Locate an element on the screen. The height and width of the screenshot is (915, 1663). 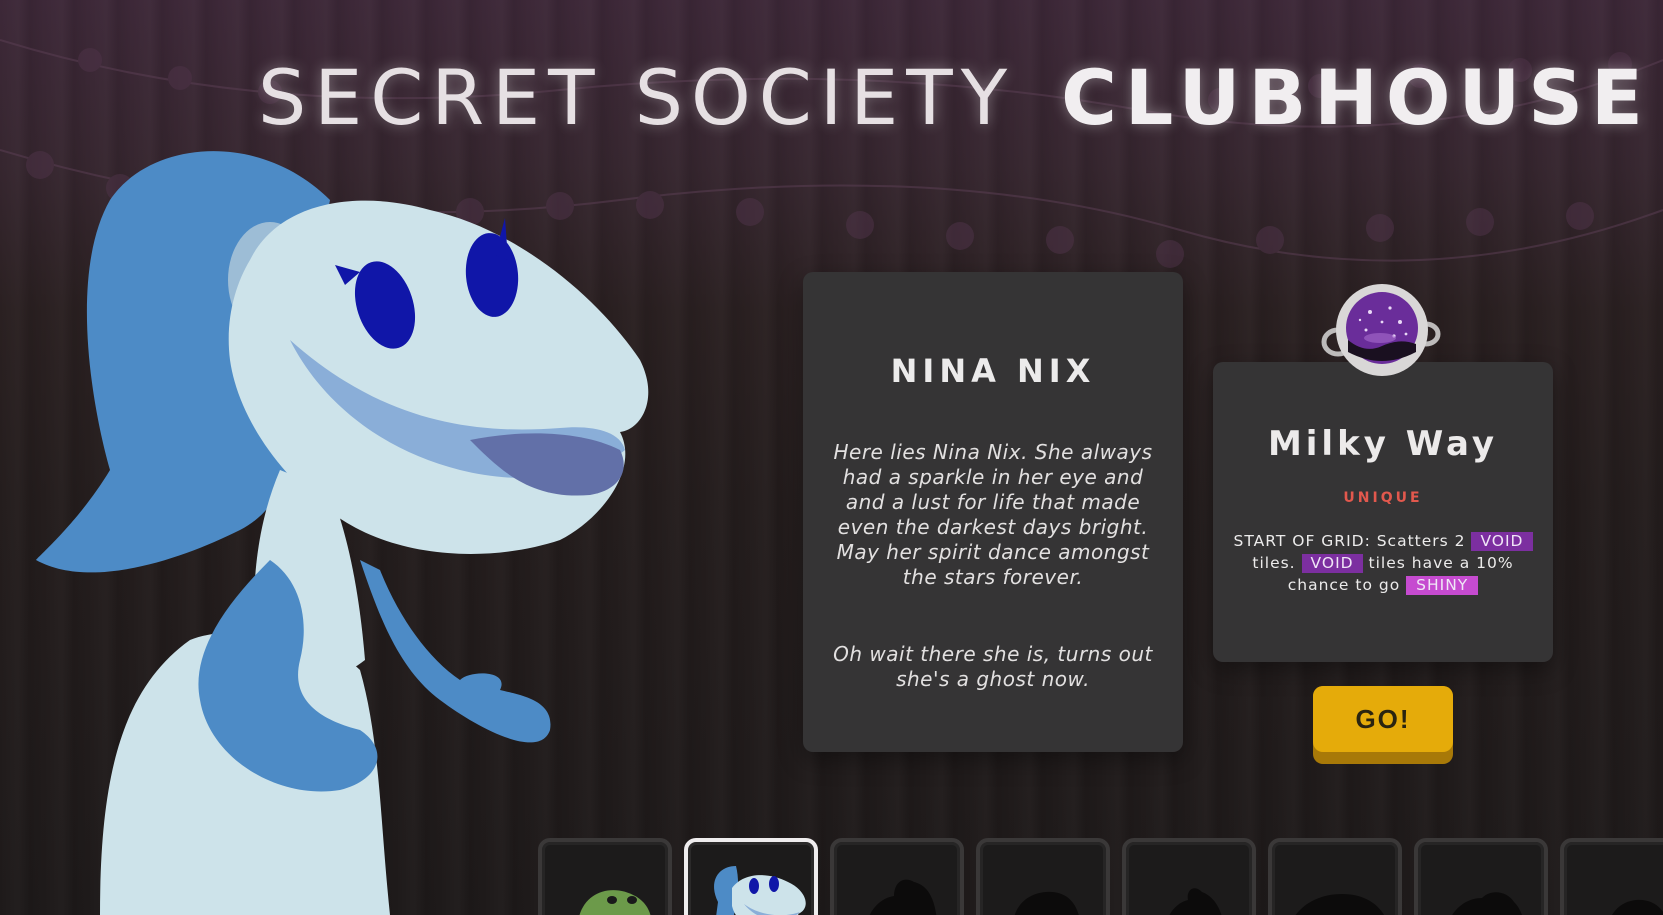
character-name: NINA NIX is located at coordinates (993, 371).